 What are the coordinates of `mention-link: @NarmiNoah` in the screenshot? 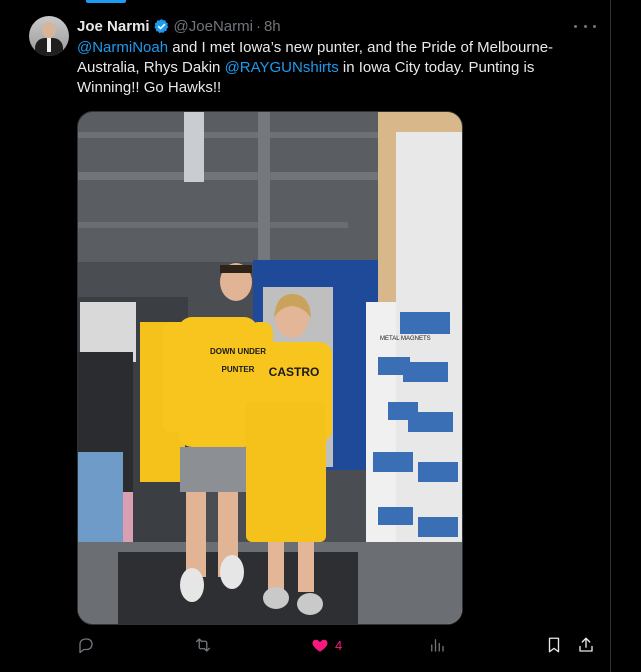 It's located at (122, 47).